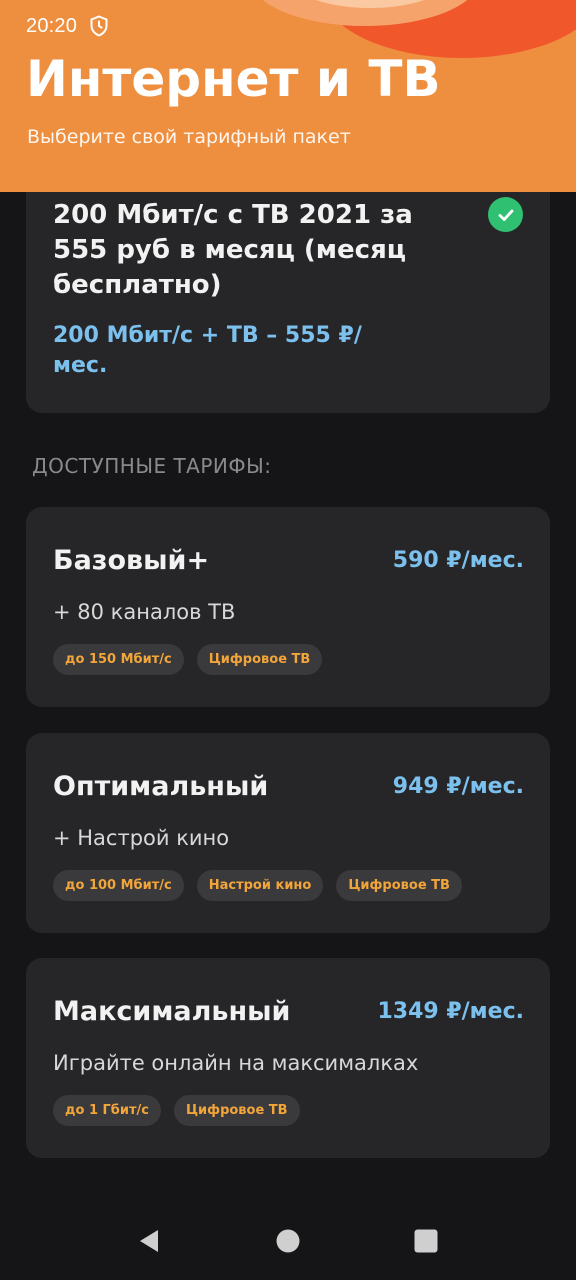  I want to click on tariff-chip: до 1 Гбит/с, so click(107, 1110).